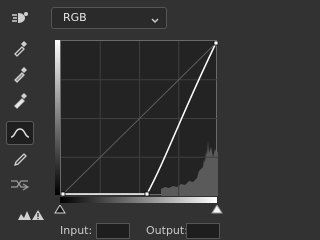 The height and width of the screenshot is (240, 320). Describe the element at coordinates (203, 231) in the screenshot. I see `output-field` at that location.